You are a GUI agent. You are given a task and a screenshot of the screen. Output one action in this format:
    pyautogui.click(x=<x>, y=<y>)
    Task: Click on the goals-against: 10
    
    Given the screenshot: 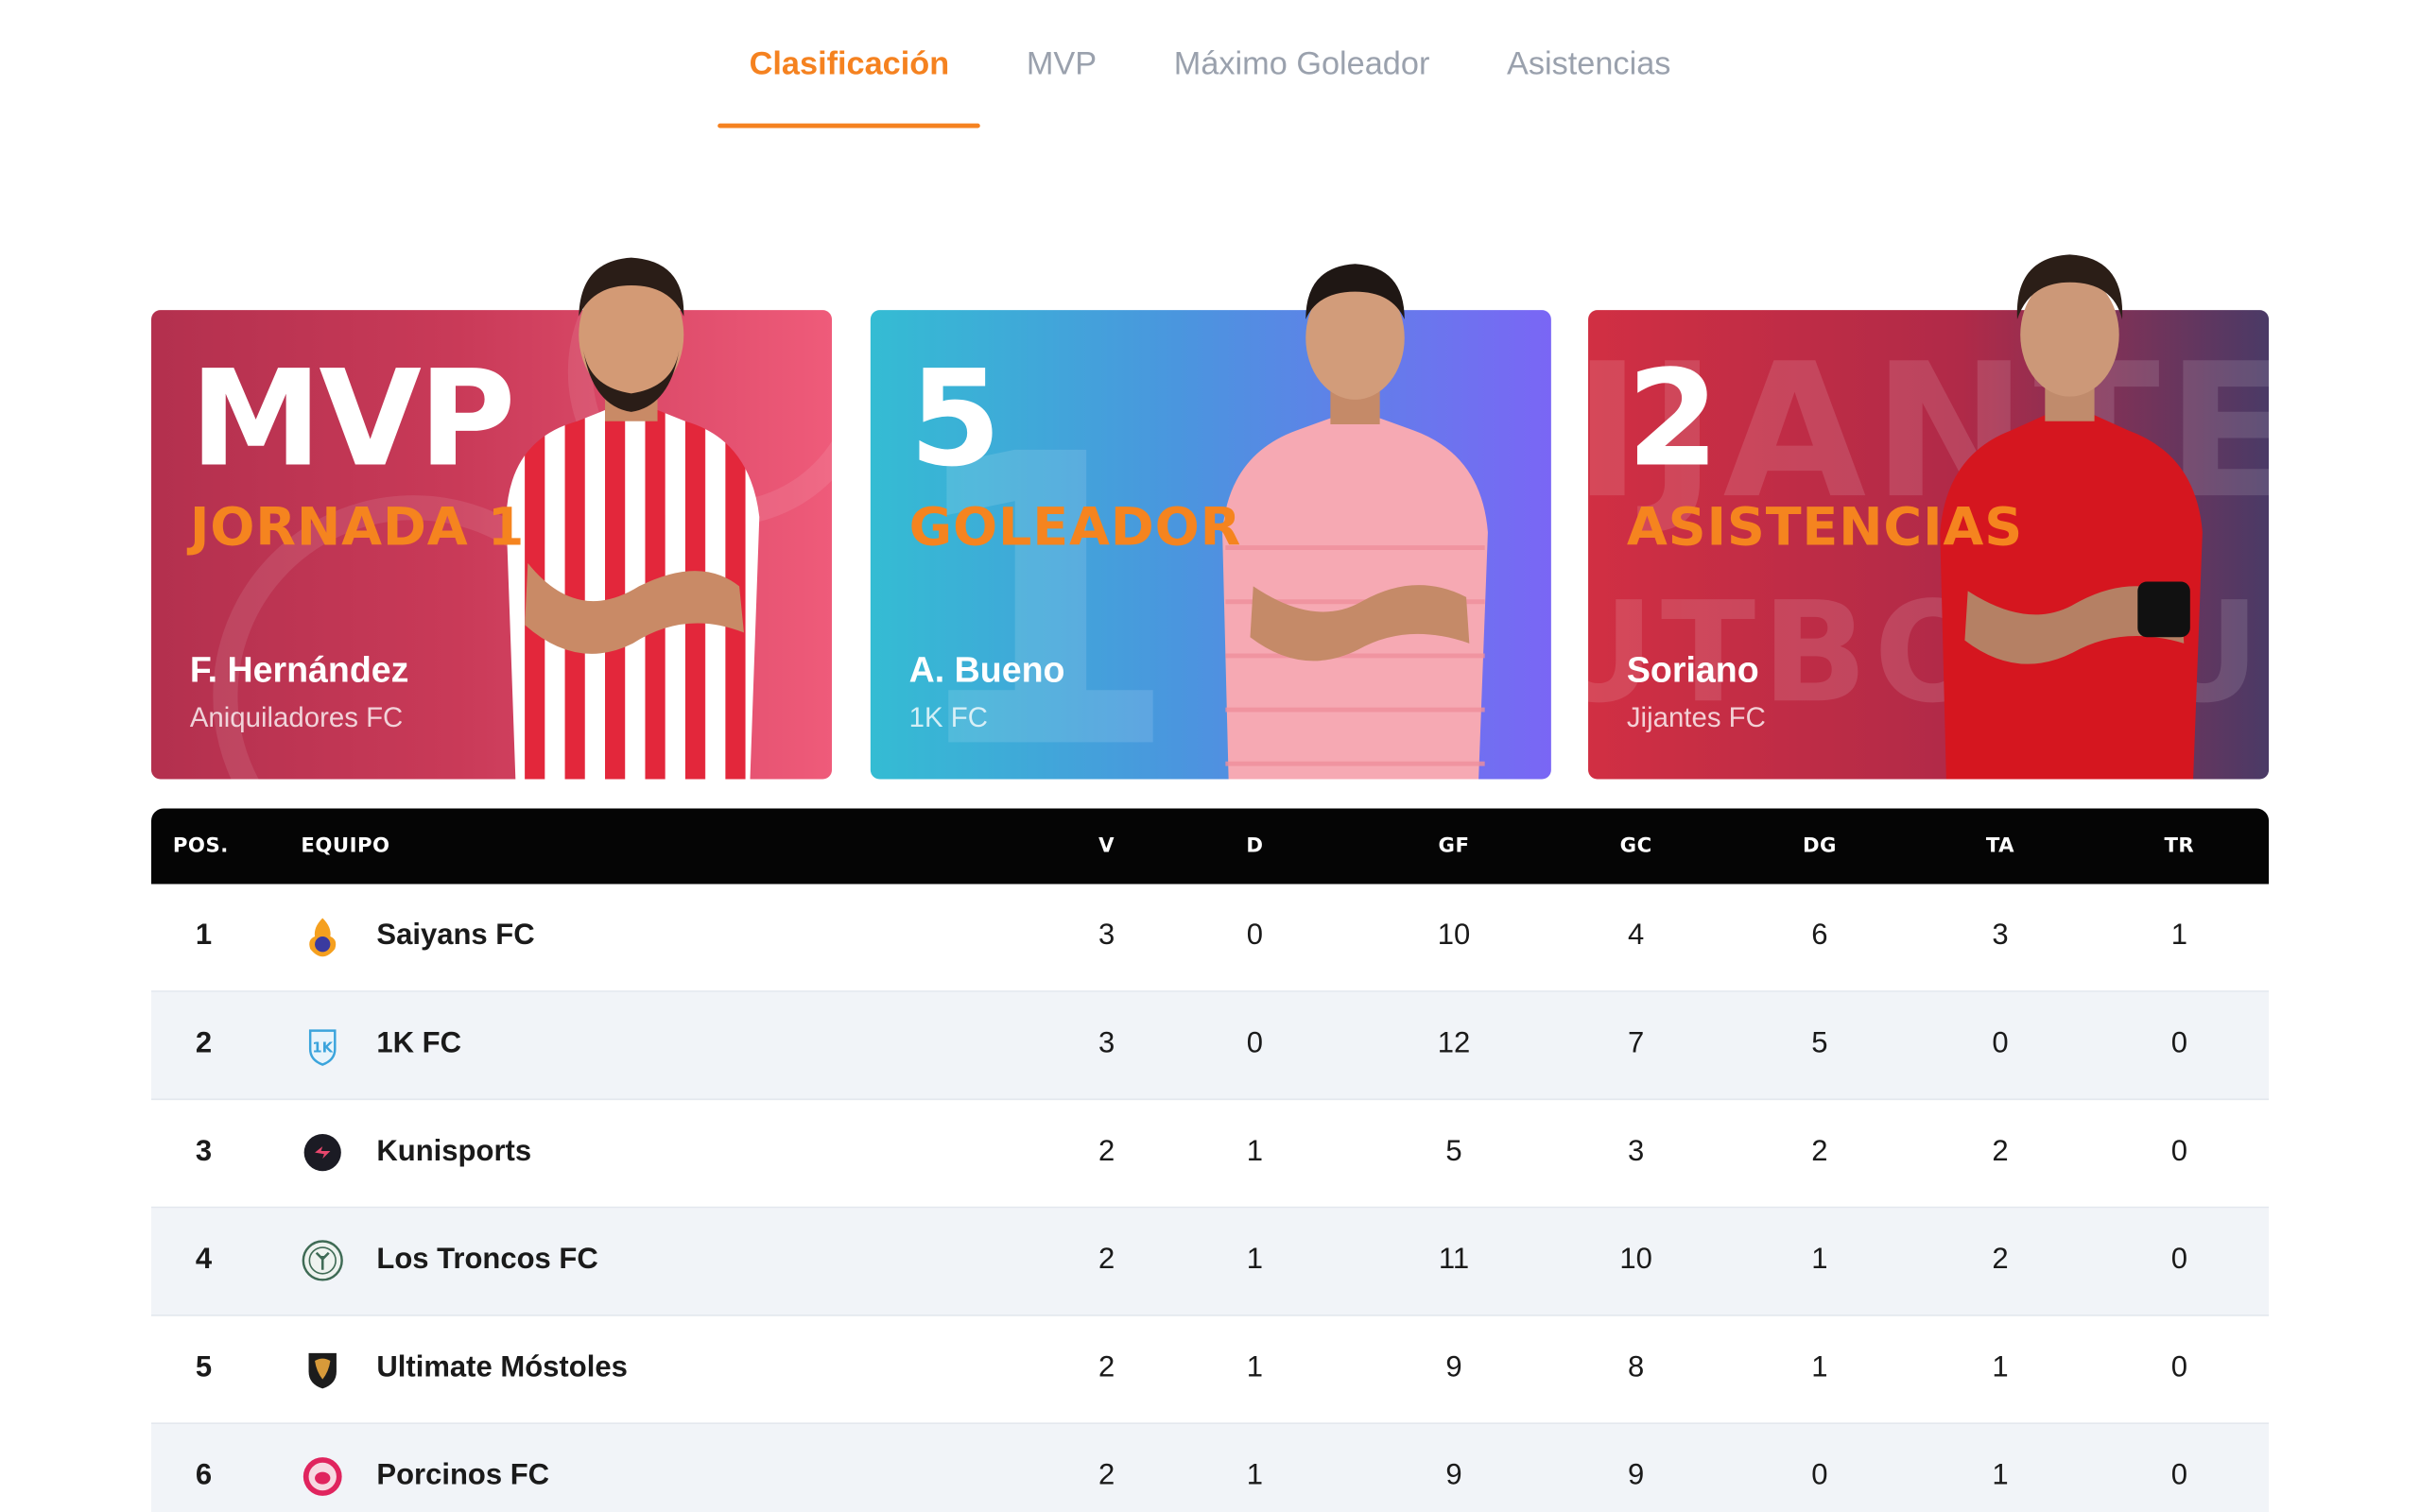 What is the action you would take?
    pyautogui.click(x=1635, y=1260)
    